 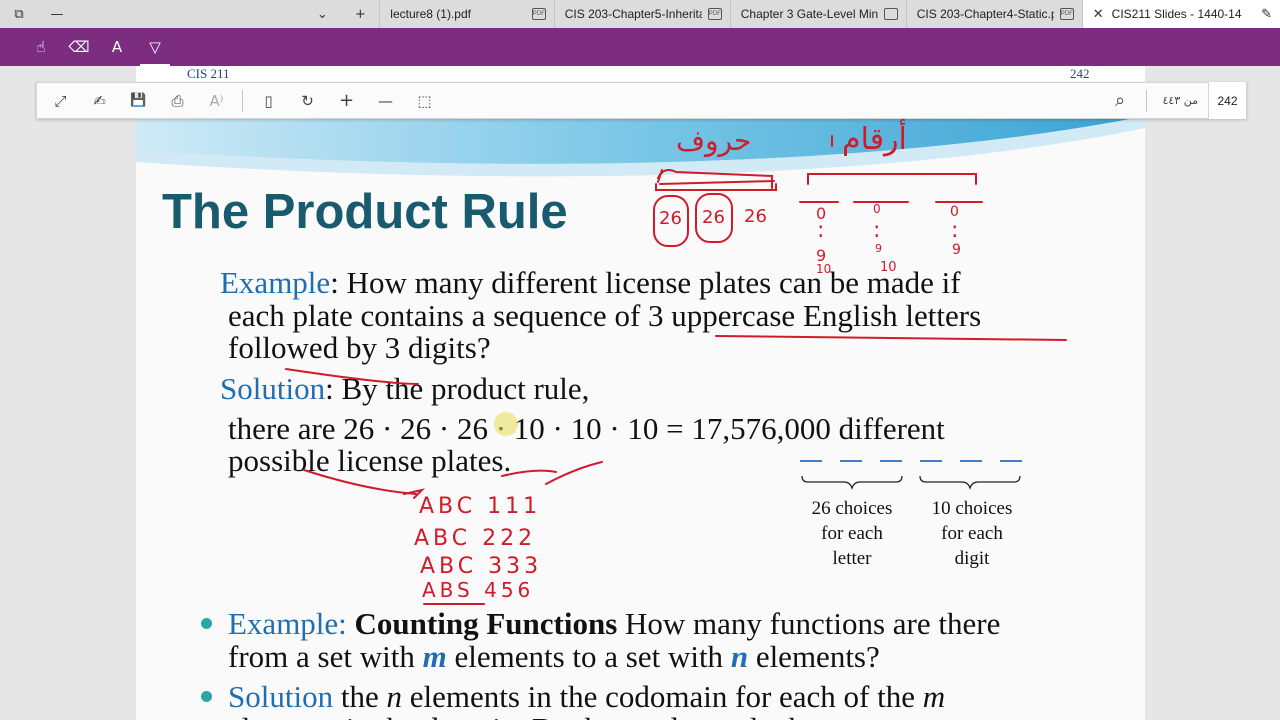 What do you see at coordinates (138, 100) in the screenshot?
I see `save-icon: 💾` at bounding box center [138, 100].